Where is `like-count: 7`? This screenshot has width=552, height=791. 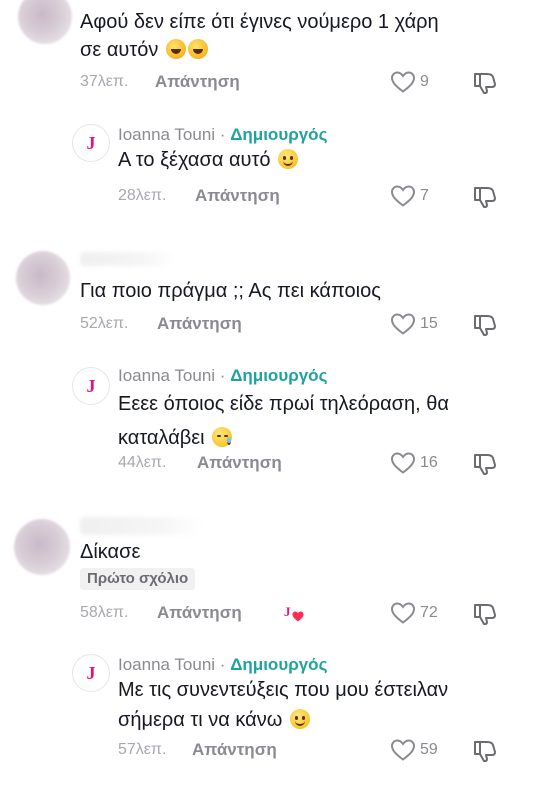
like-count: 7 is located at coordinates (424, 195).